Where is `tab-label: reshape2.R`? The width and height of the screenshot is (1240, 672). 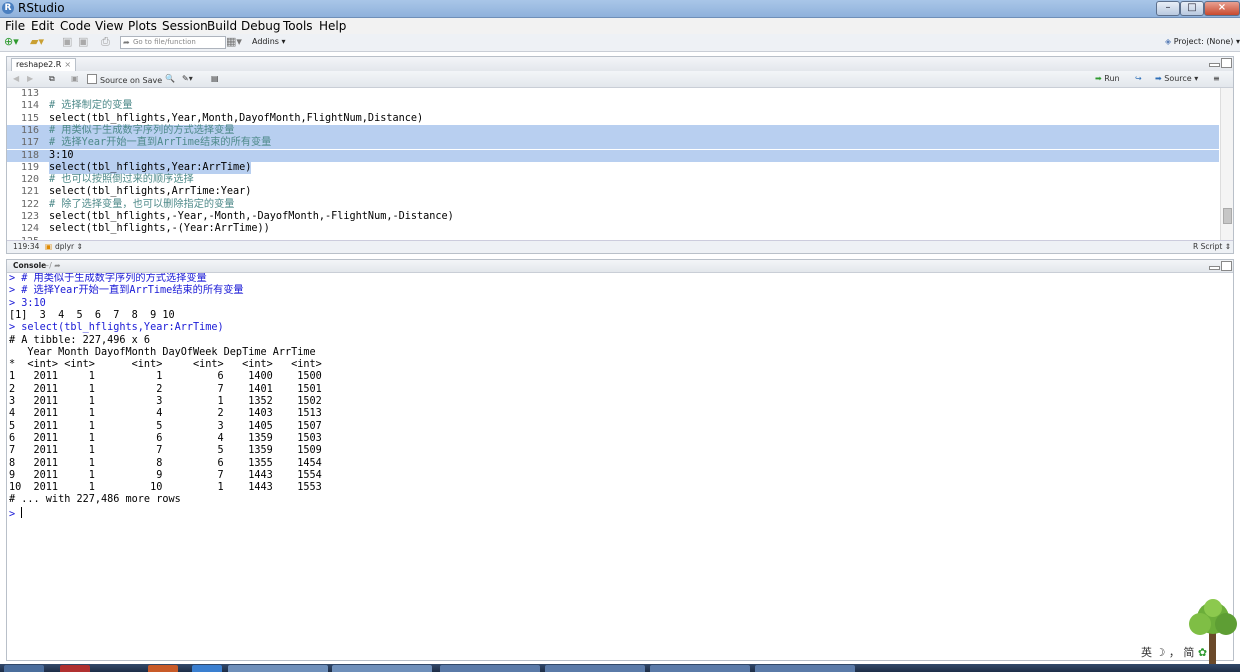 tab-label: reshape2.R is located at coordinates (39, 64).